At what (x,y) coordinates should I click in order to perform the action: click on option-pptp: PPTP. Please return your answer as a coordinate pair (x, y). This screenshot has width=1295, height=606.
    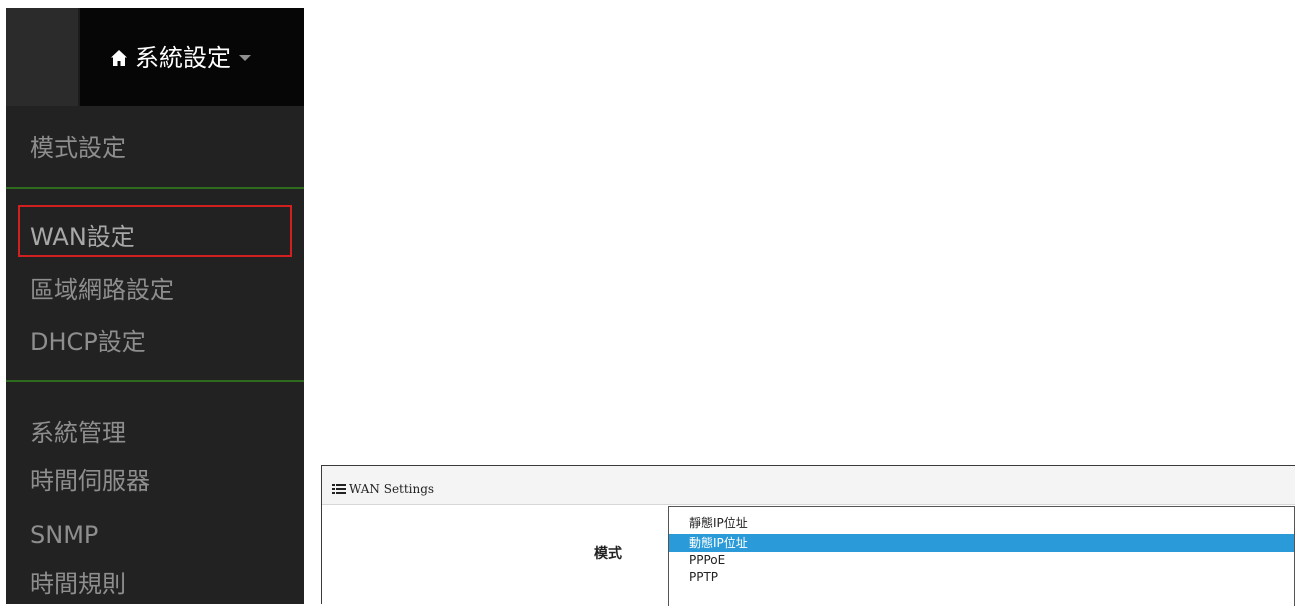
    Looking at the image, I should click on (981, 577).